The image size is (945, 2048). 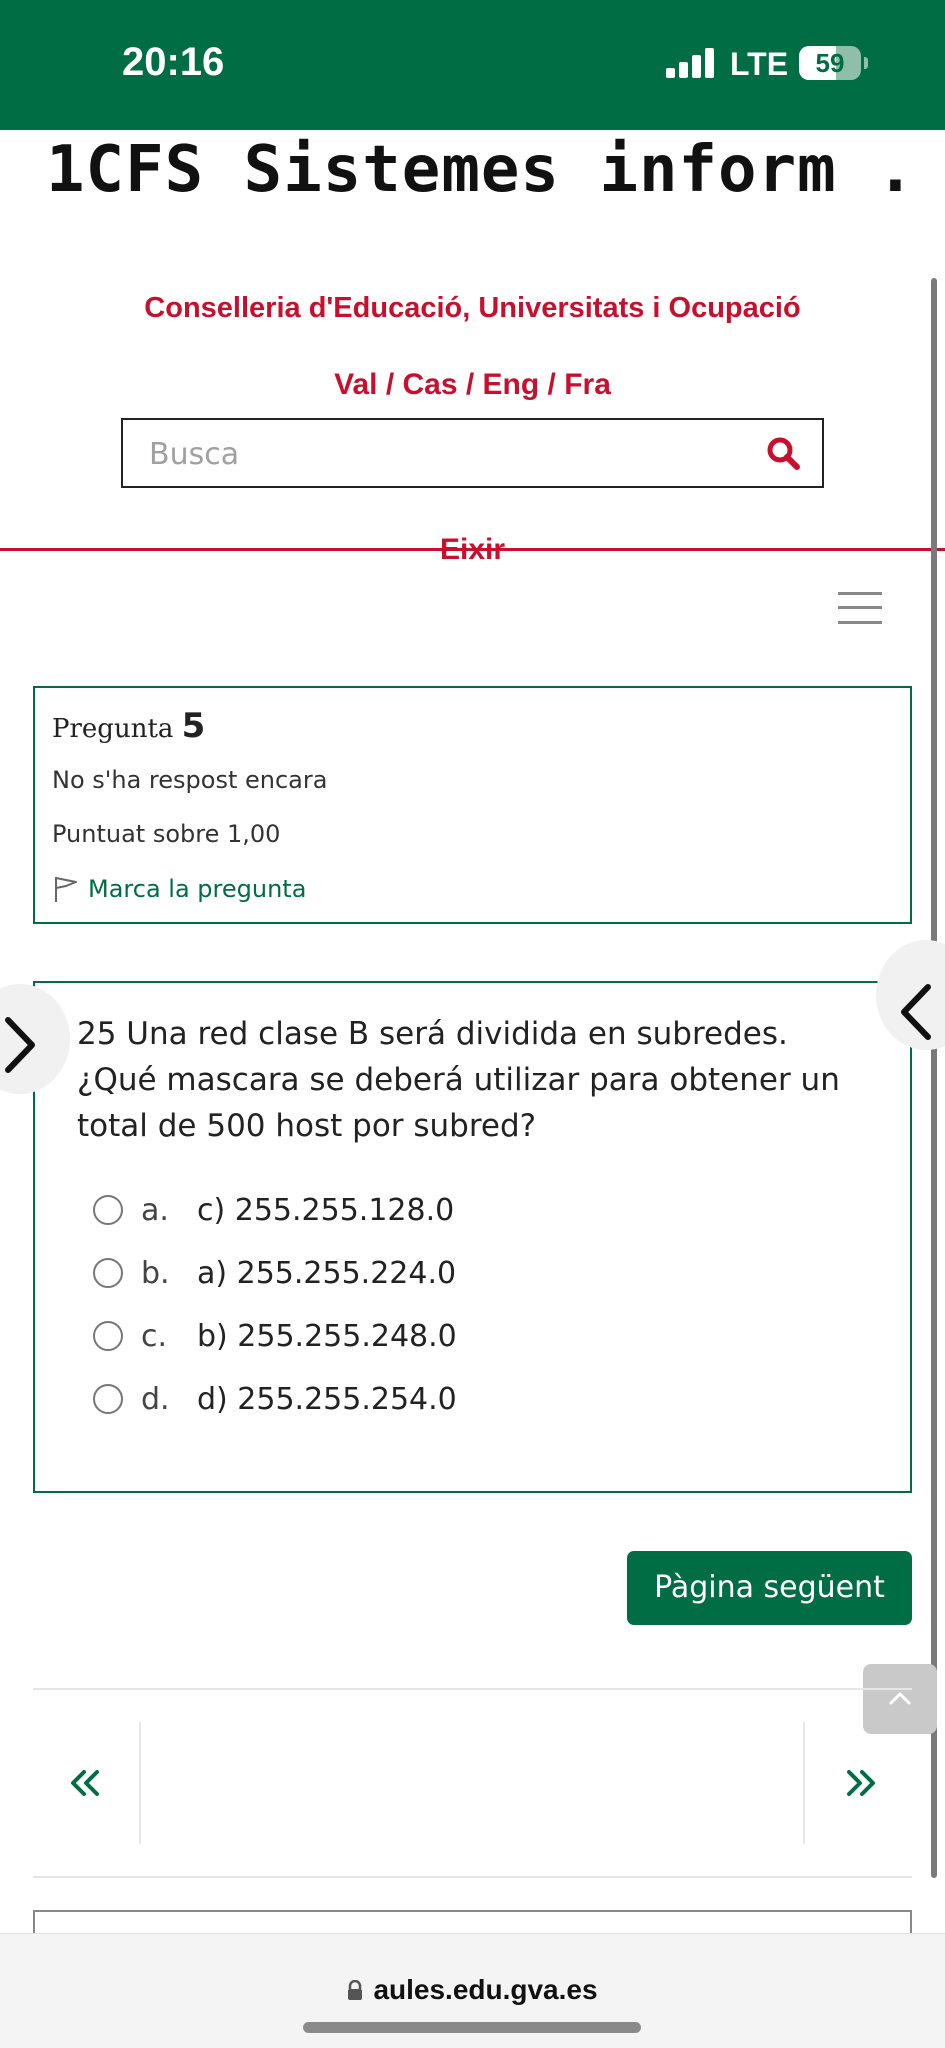 I want to click on language-selector: Val / Cas / Eng / Fra, so click(x=472, y=385).